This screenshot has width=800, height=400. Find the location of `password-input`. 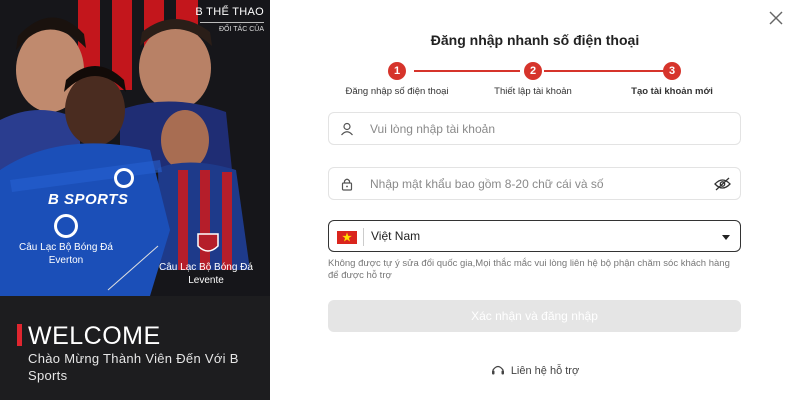

password-input is located at coordinates (540, 183).